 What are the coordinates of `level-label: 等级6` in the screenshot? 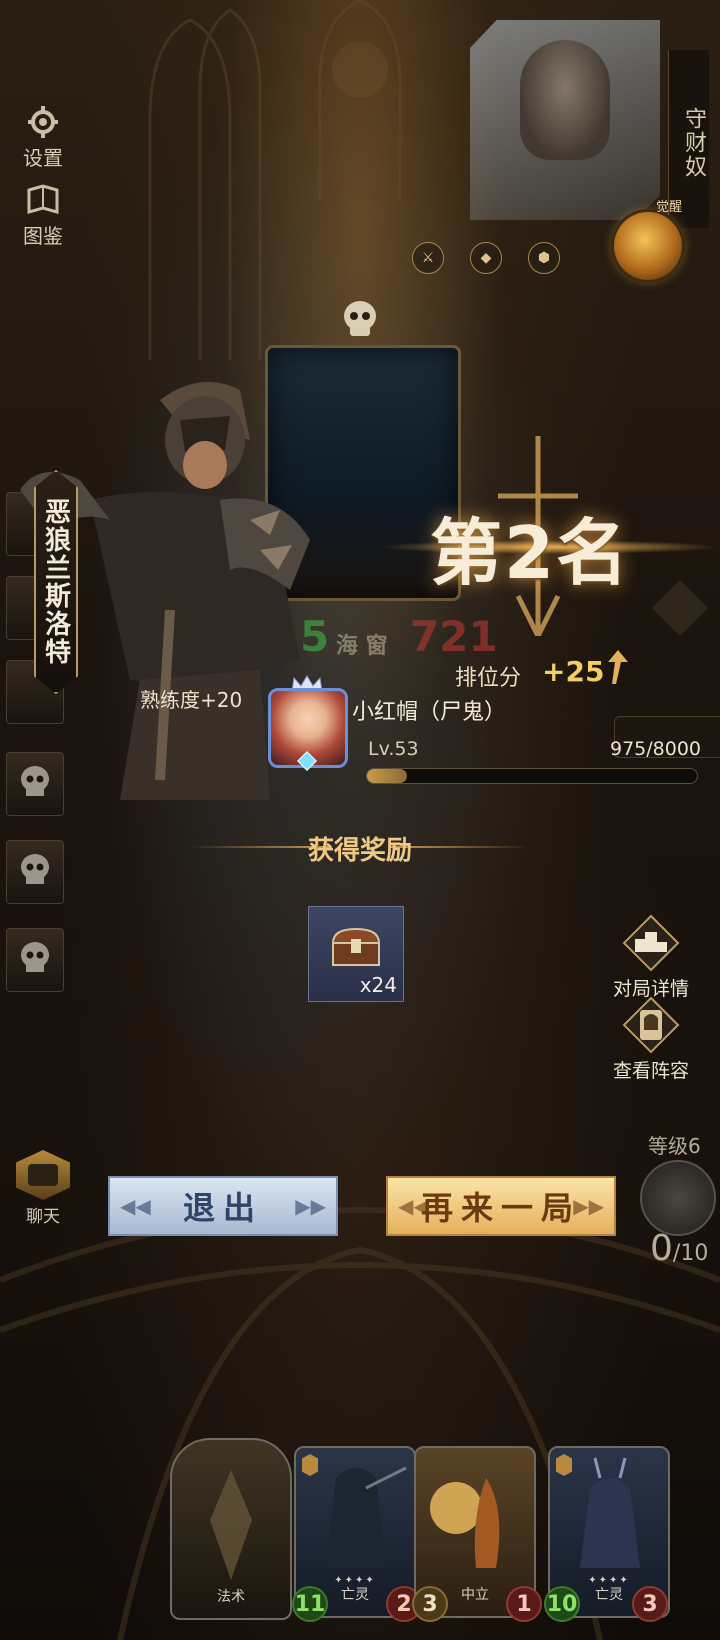 It's located at (674, 1146).